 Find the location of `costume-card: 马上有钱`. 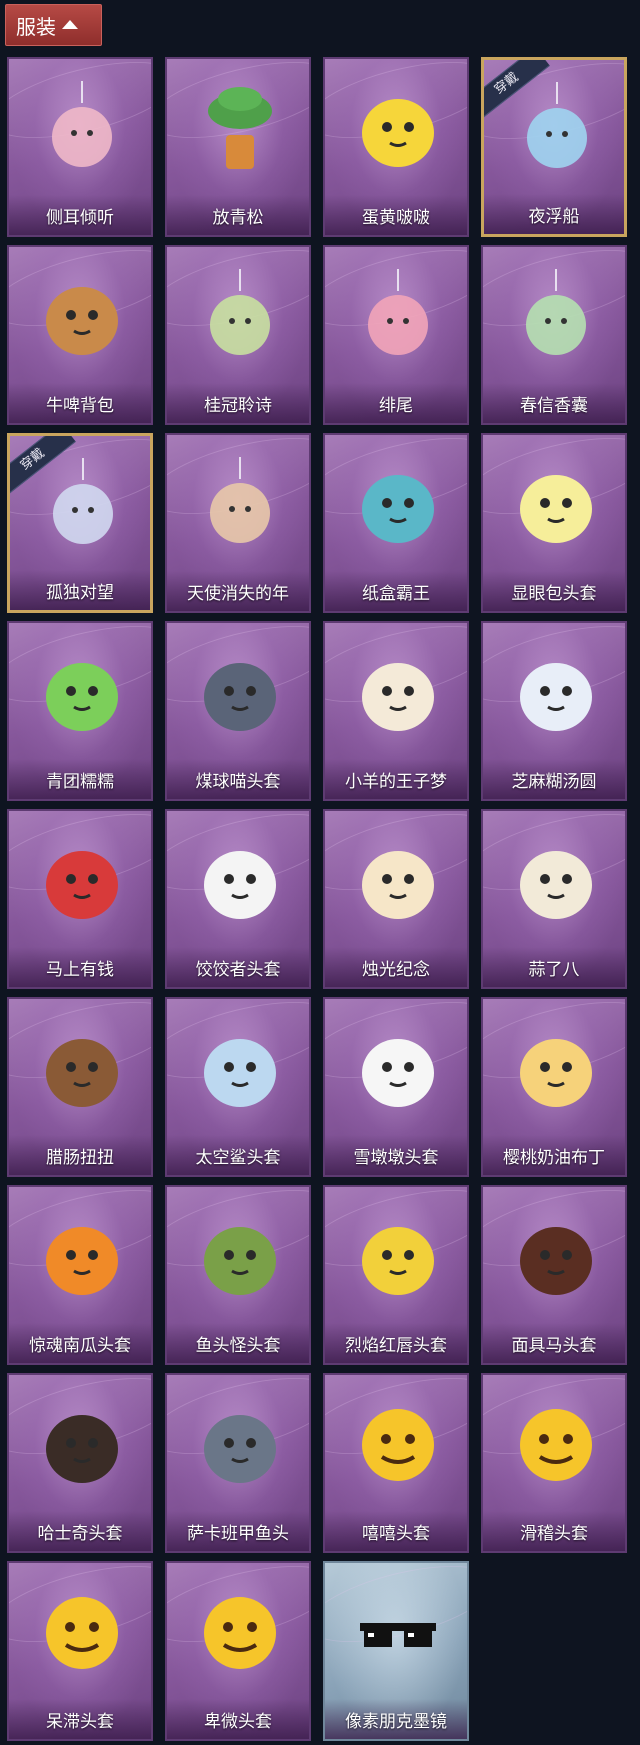

costume-card: 马上有钱 is located at coordinates (80, 899).